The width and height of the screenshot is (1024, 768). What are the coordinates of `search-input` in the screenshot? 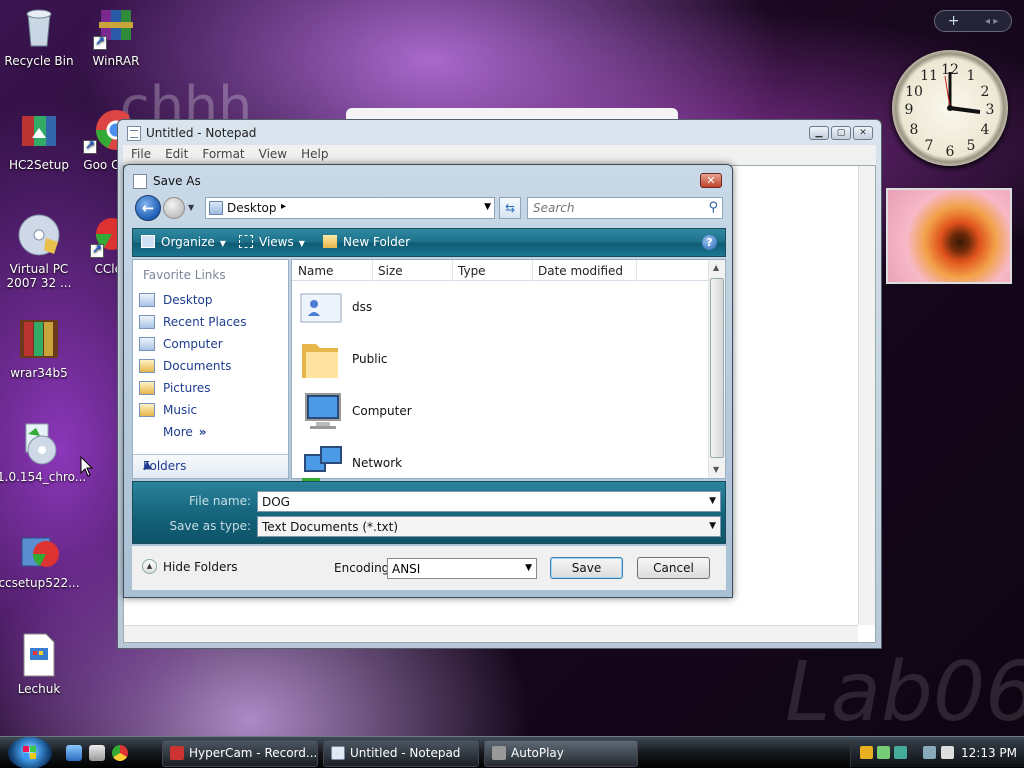 It's located at (608, 208).